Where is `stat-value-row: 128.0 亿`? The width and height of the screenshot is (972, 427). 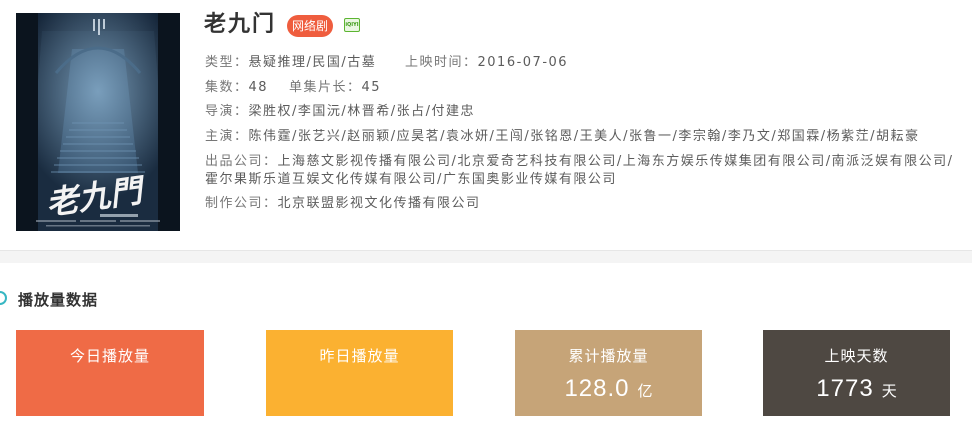 stat-value-row: 128.0 亿 is located at coordinates (608, 390).